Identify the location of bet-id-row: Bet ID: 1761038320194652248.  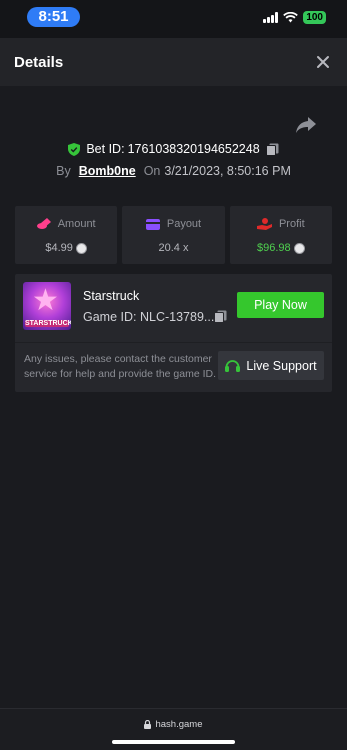
(173, 149).